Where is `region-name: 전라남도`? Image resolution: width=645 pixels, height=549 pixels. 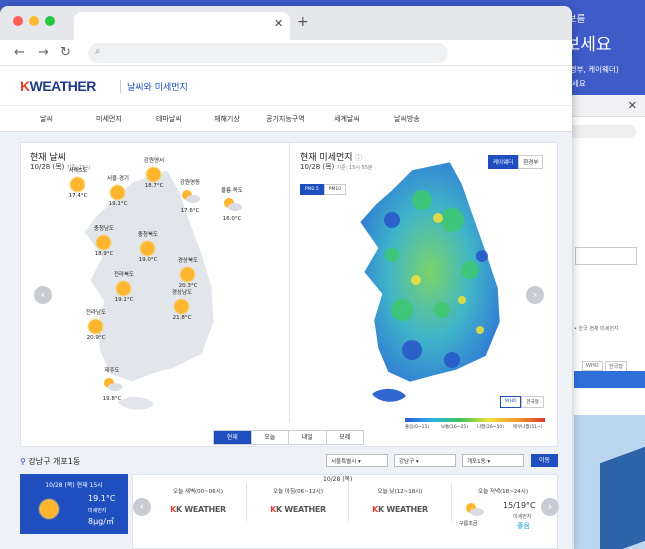
region-name: 전라남도 is located at coordinates (96, 313).